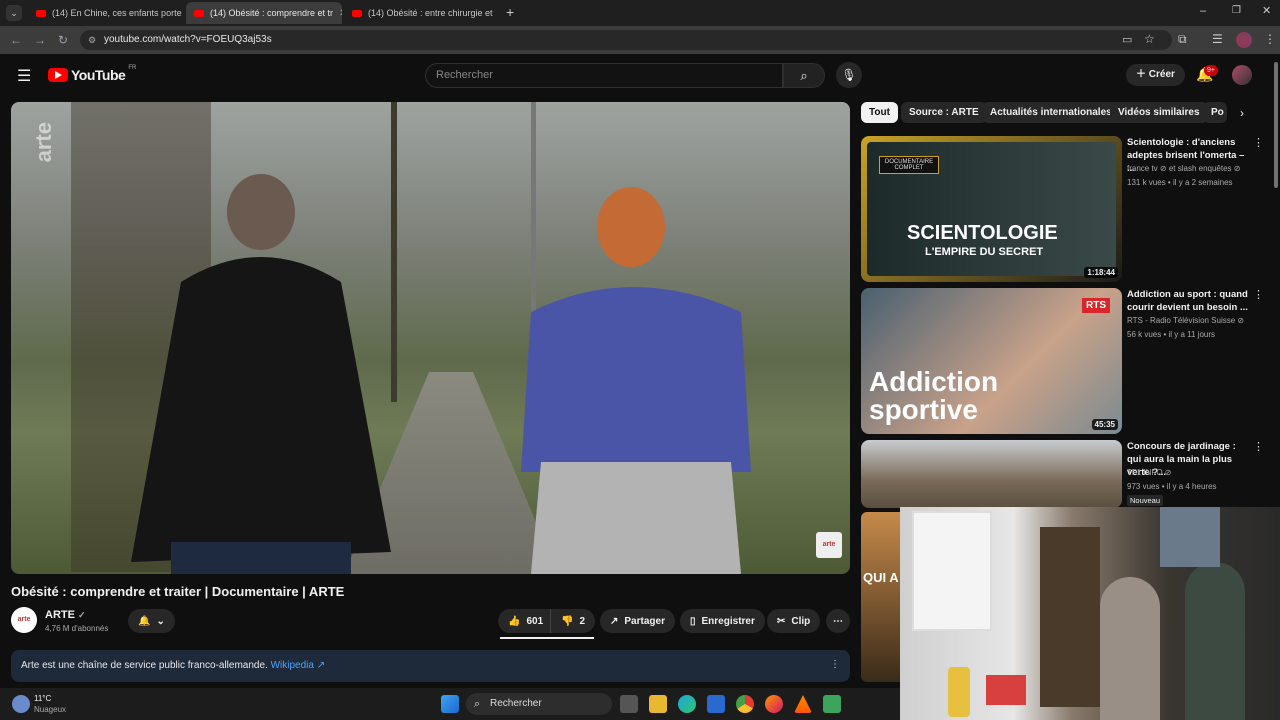 This screenshot has width=1280, height=720. Describe the element at coordinates (1172, 486) in the screenshot. I see `rec-meta: 973 vues • il y a 4 heures` at that location.